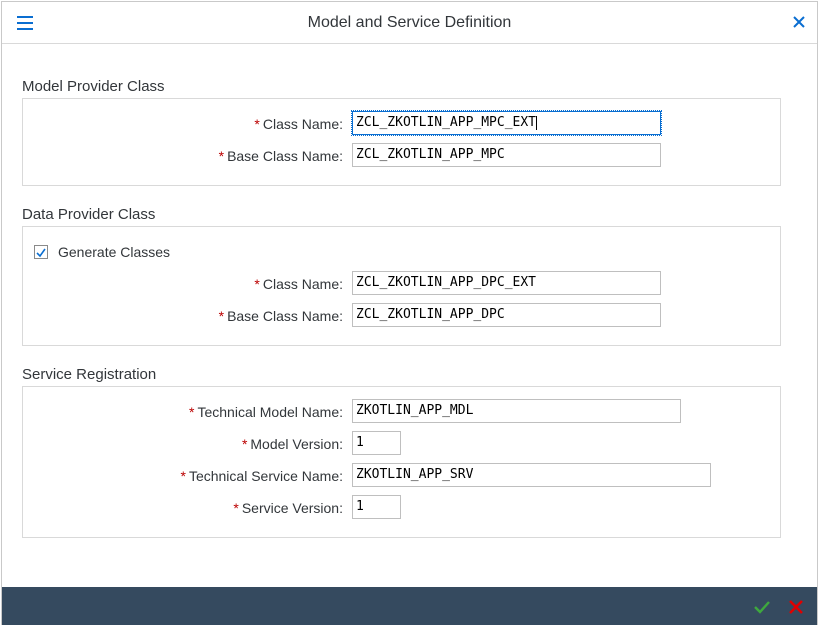 The height and width of the screenshot is (627, 819). I want to click on dialog-title: Model and Service Definition, so click(409, 22).